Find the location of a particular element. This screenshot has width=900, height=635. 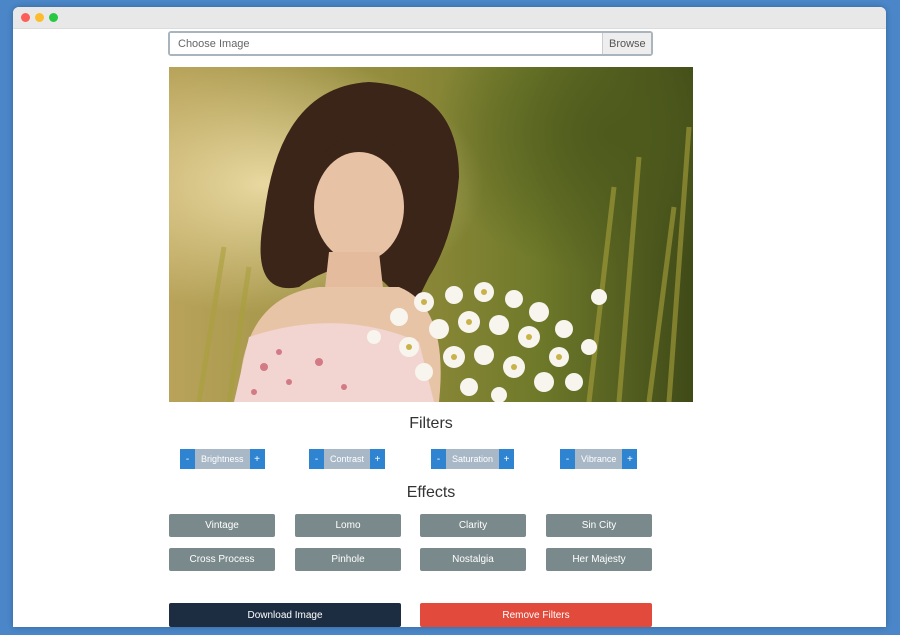

saturation-filter: - Saturation + is located at coordinates (473, 459).